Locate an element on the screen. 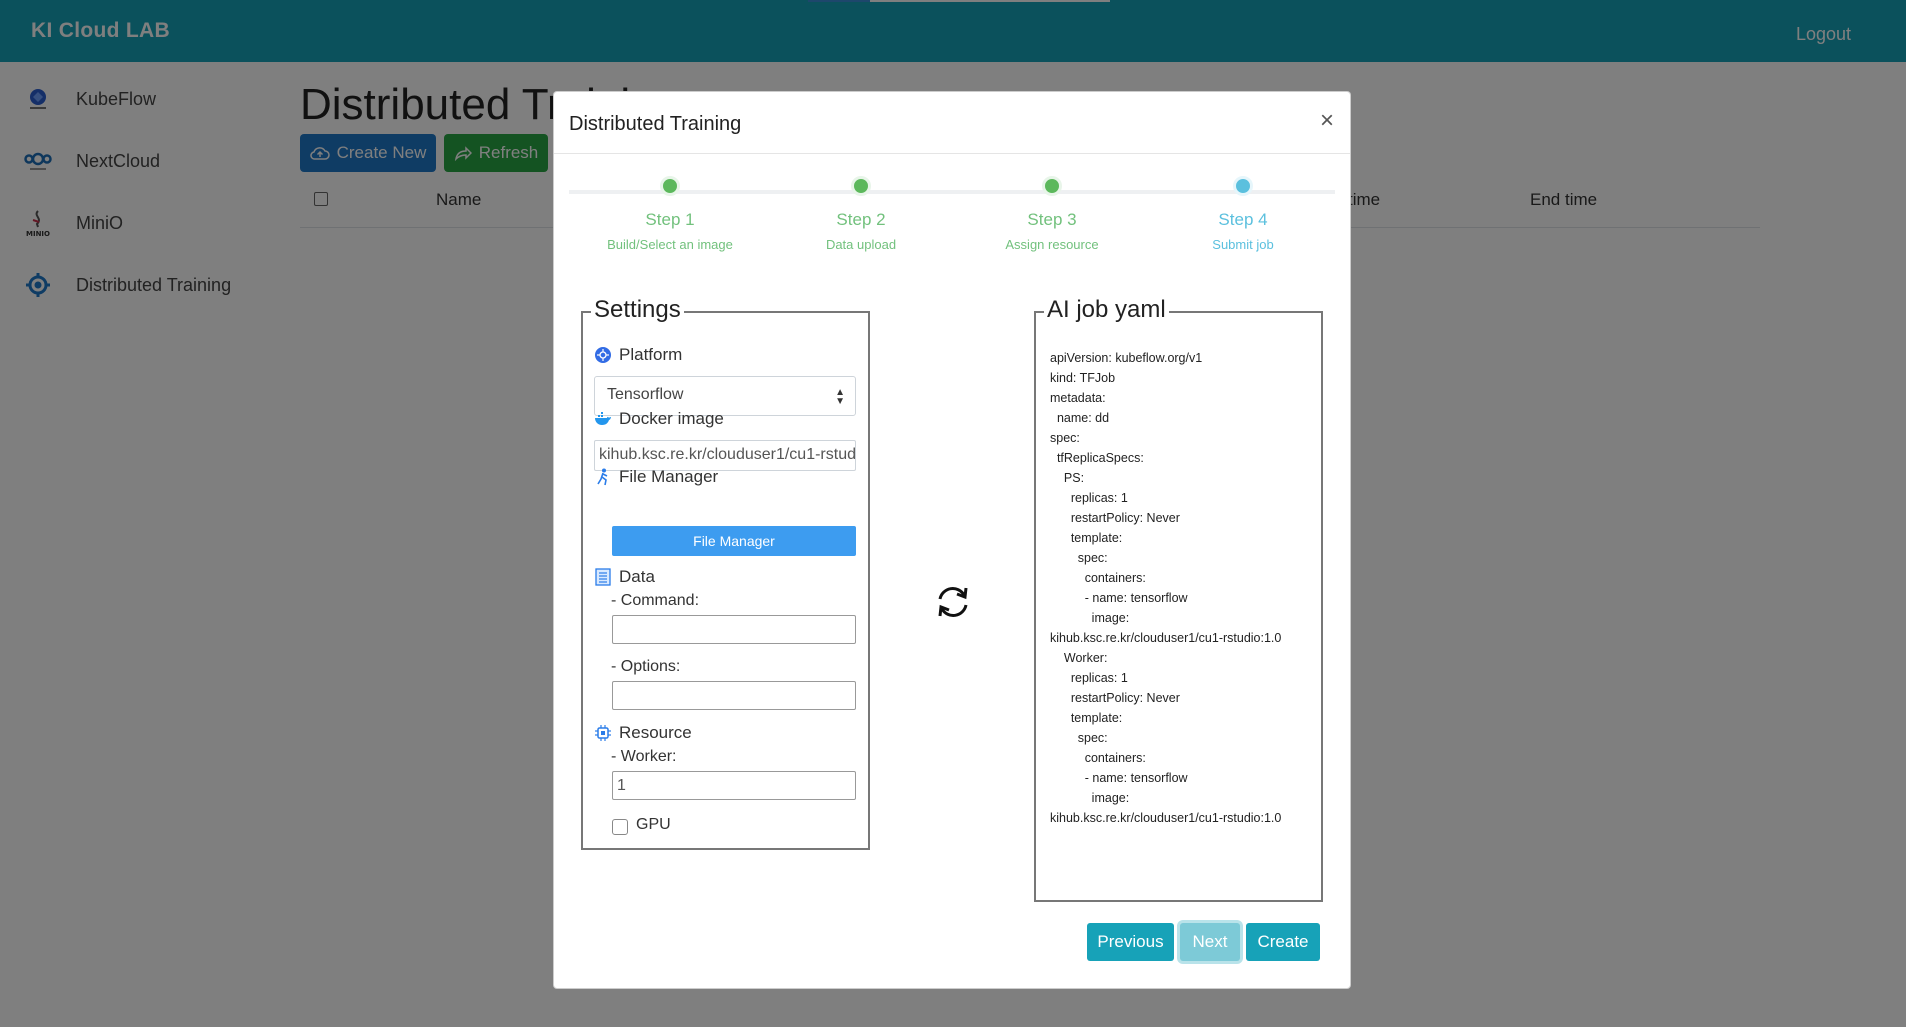 The height and width of the screenshot is (1027, 1906). platform-select-value: Tensorflow is located at coordinates (645, 394).